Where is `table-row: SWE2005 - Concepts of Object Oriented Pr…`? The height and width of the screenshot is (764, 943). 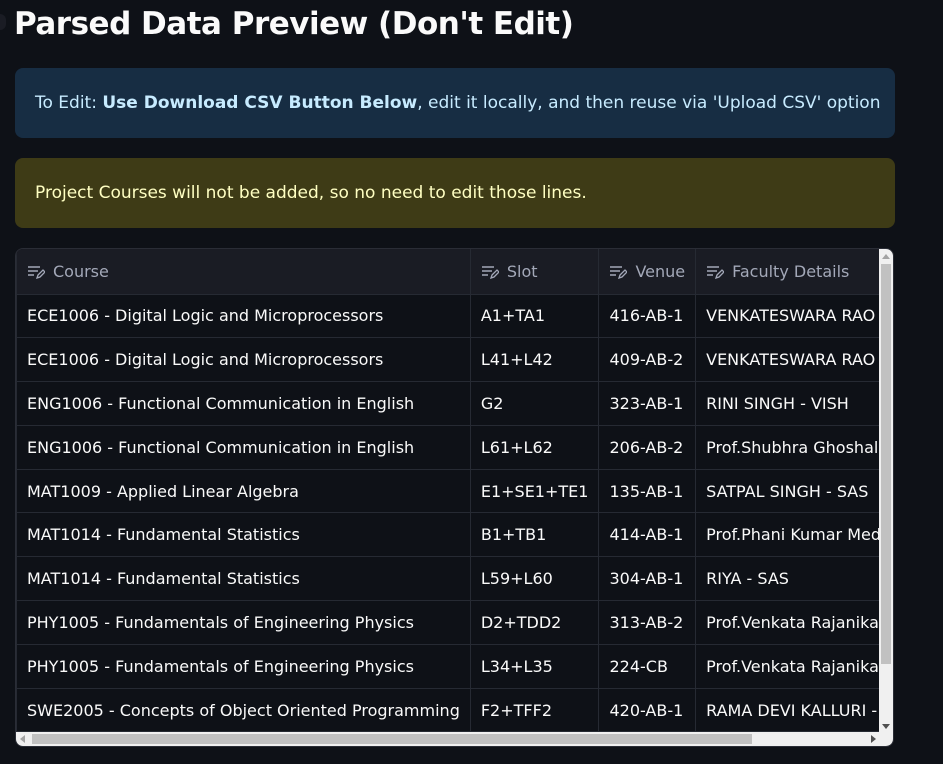
table-row: SWE2005 - Concepts of Object Oriented Pr… is located at coordinates (454, 710).